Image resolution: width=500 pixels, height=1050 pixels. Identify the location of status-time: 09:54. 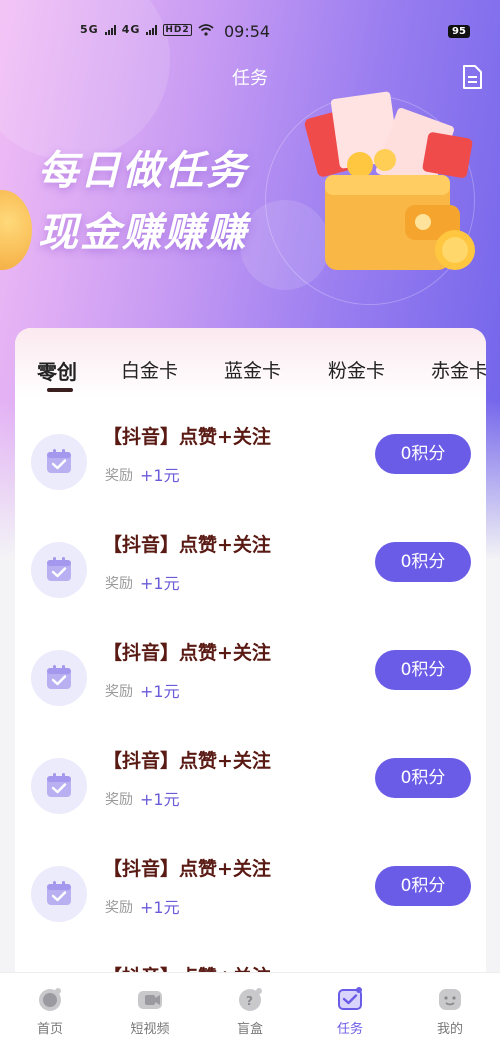
(247, 31).